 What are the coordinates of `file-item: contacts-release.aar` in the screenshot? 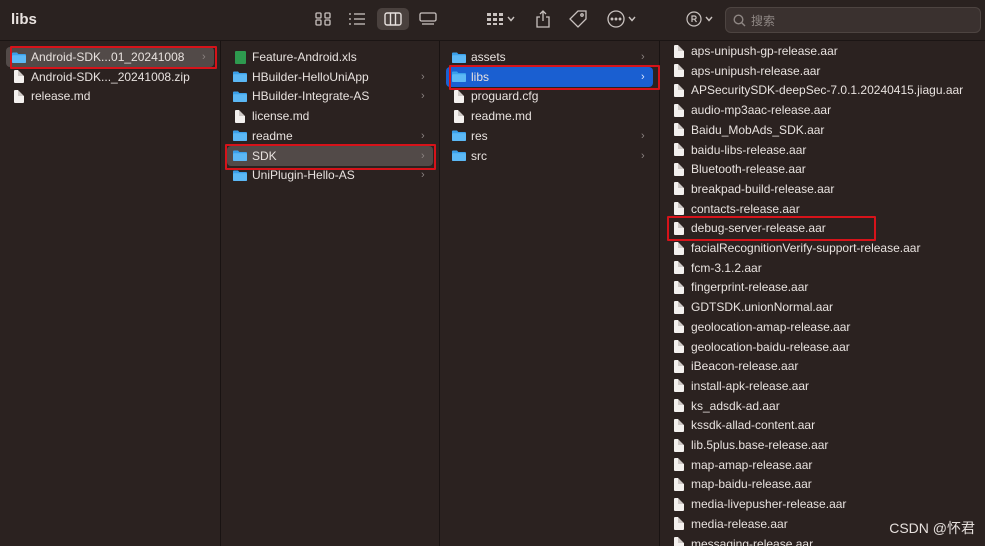 It's located at (822, 209).